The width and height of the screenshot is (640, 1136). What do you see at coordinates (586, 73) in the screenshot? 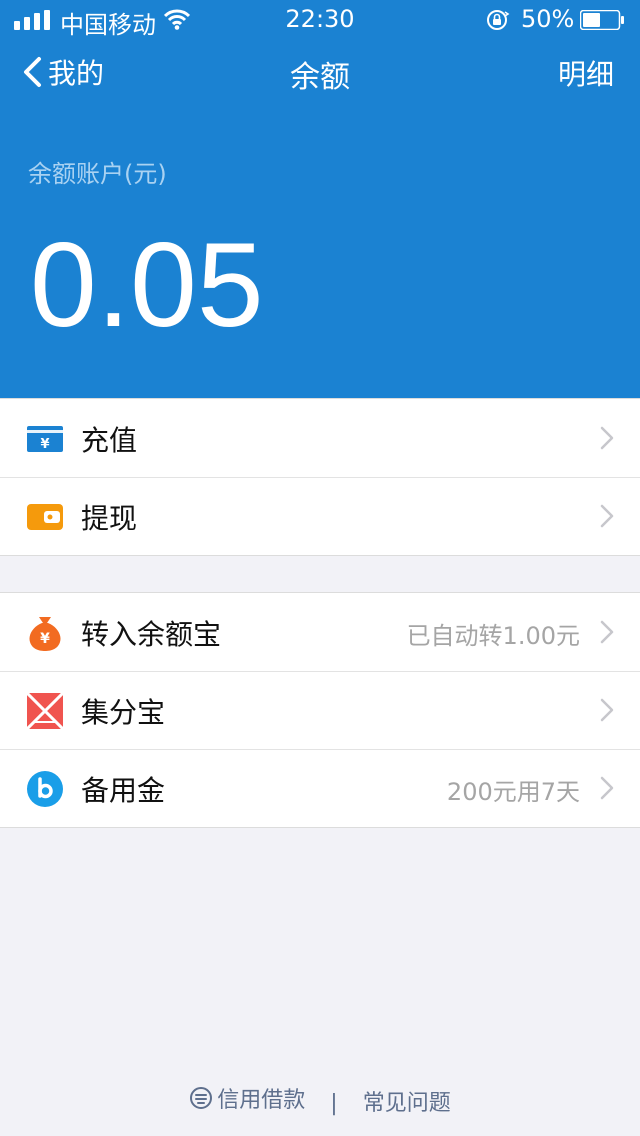
I see `details-button: 明细` at bounding box center [586, 73].